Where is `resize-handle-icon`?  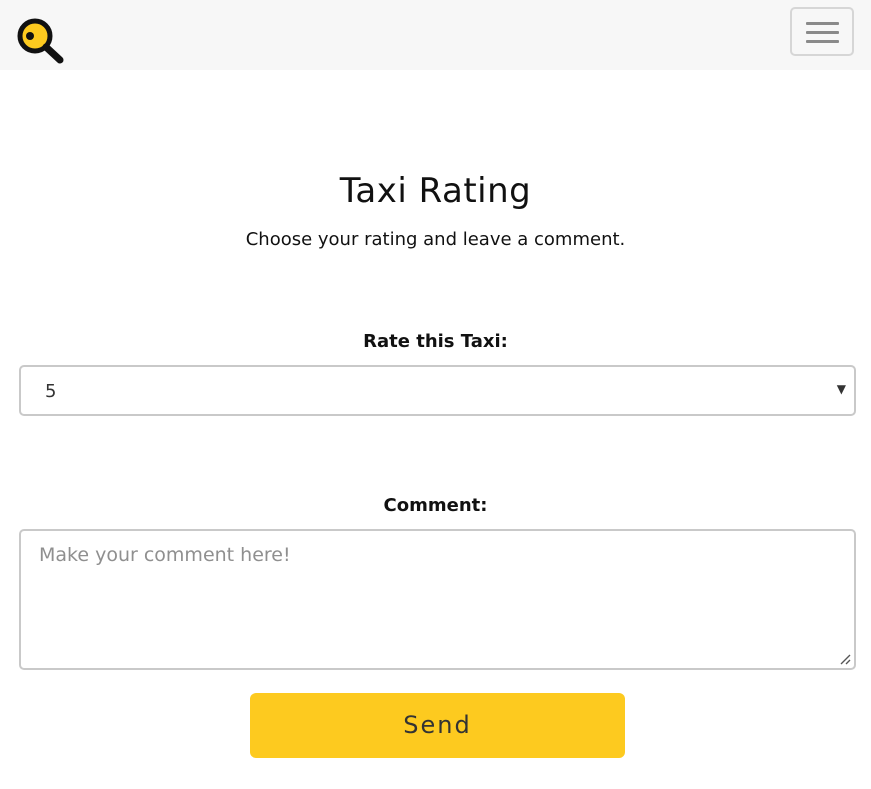
resize-handle-icon is located at coordinates (845, 659).